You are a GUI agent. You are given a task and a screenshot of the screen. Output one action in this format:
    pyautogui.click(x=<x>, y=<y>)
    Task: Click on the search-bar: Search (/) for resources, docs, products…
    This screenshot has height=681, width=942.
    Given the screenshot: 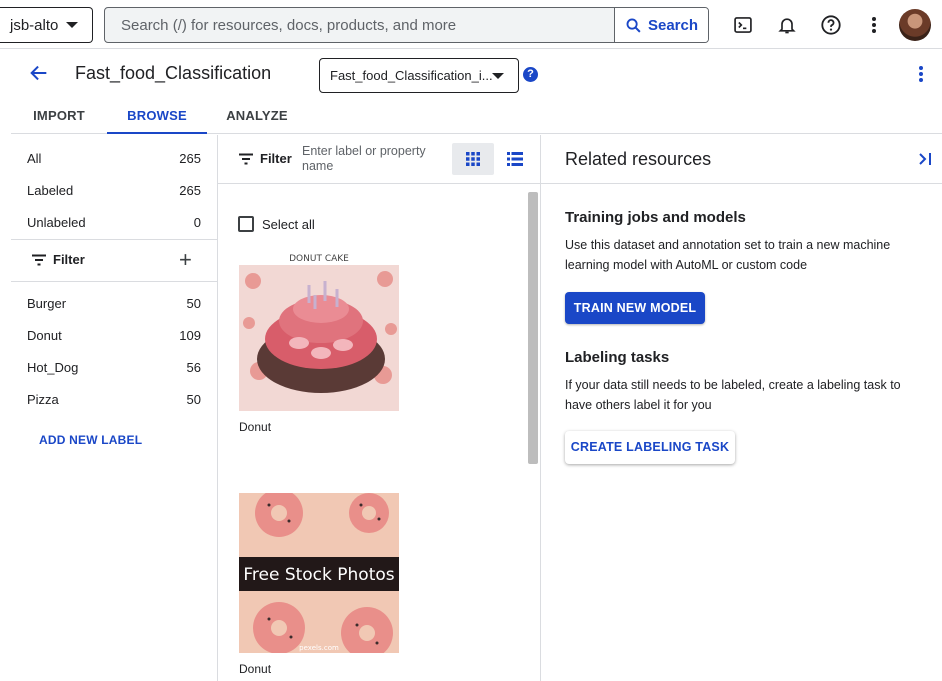 What is the action you would take?
    pyautogui.click(x=406, y=25)
    